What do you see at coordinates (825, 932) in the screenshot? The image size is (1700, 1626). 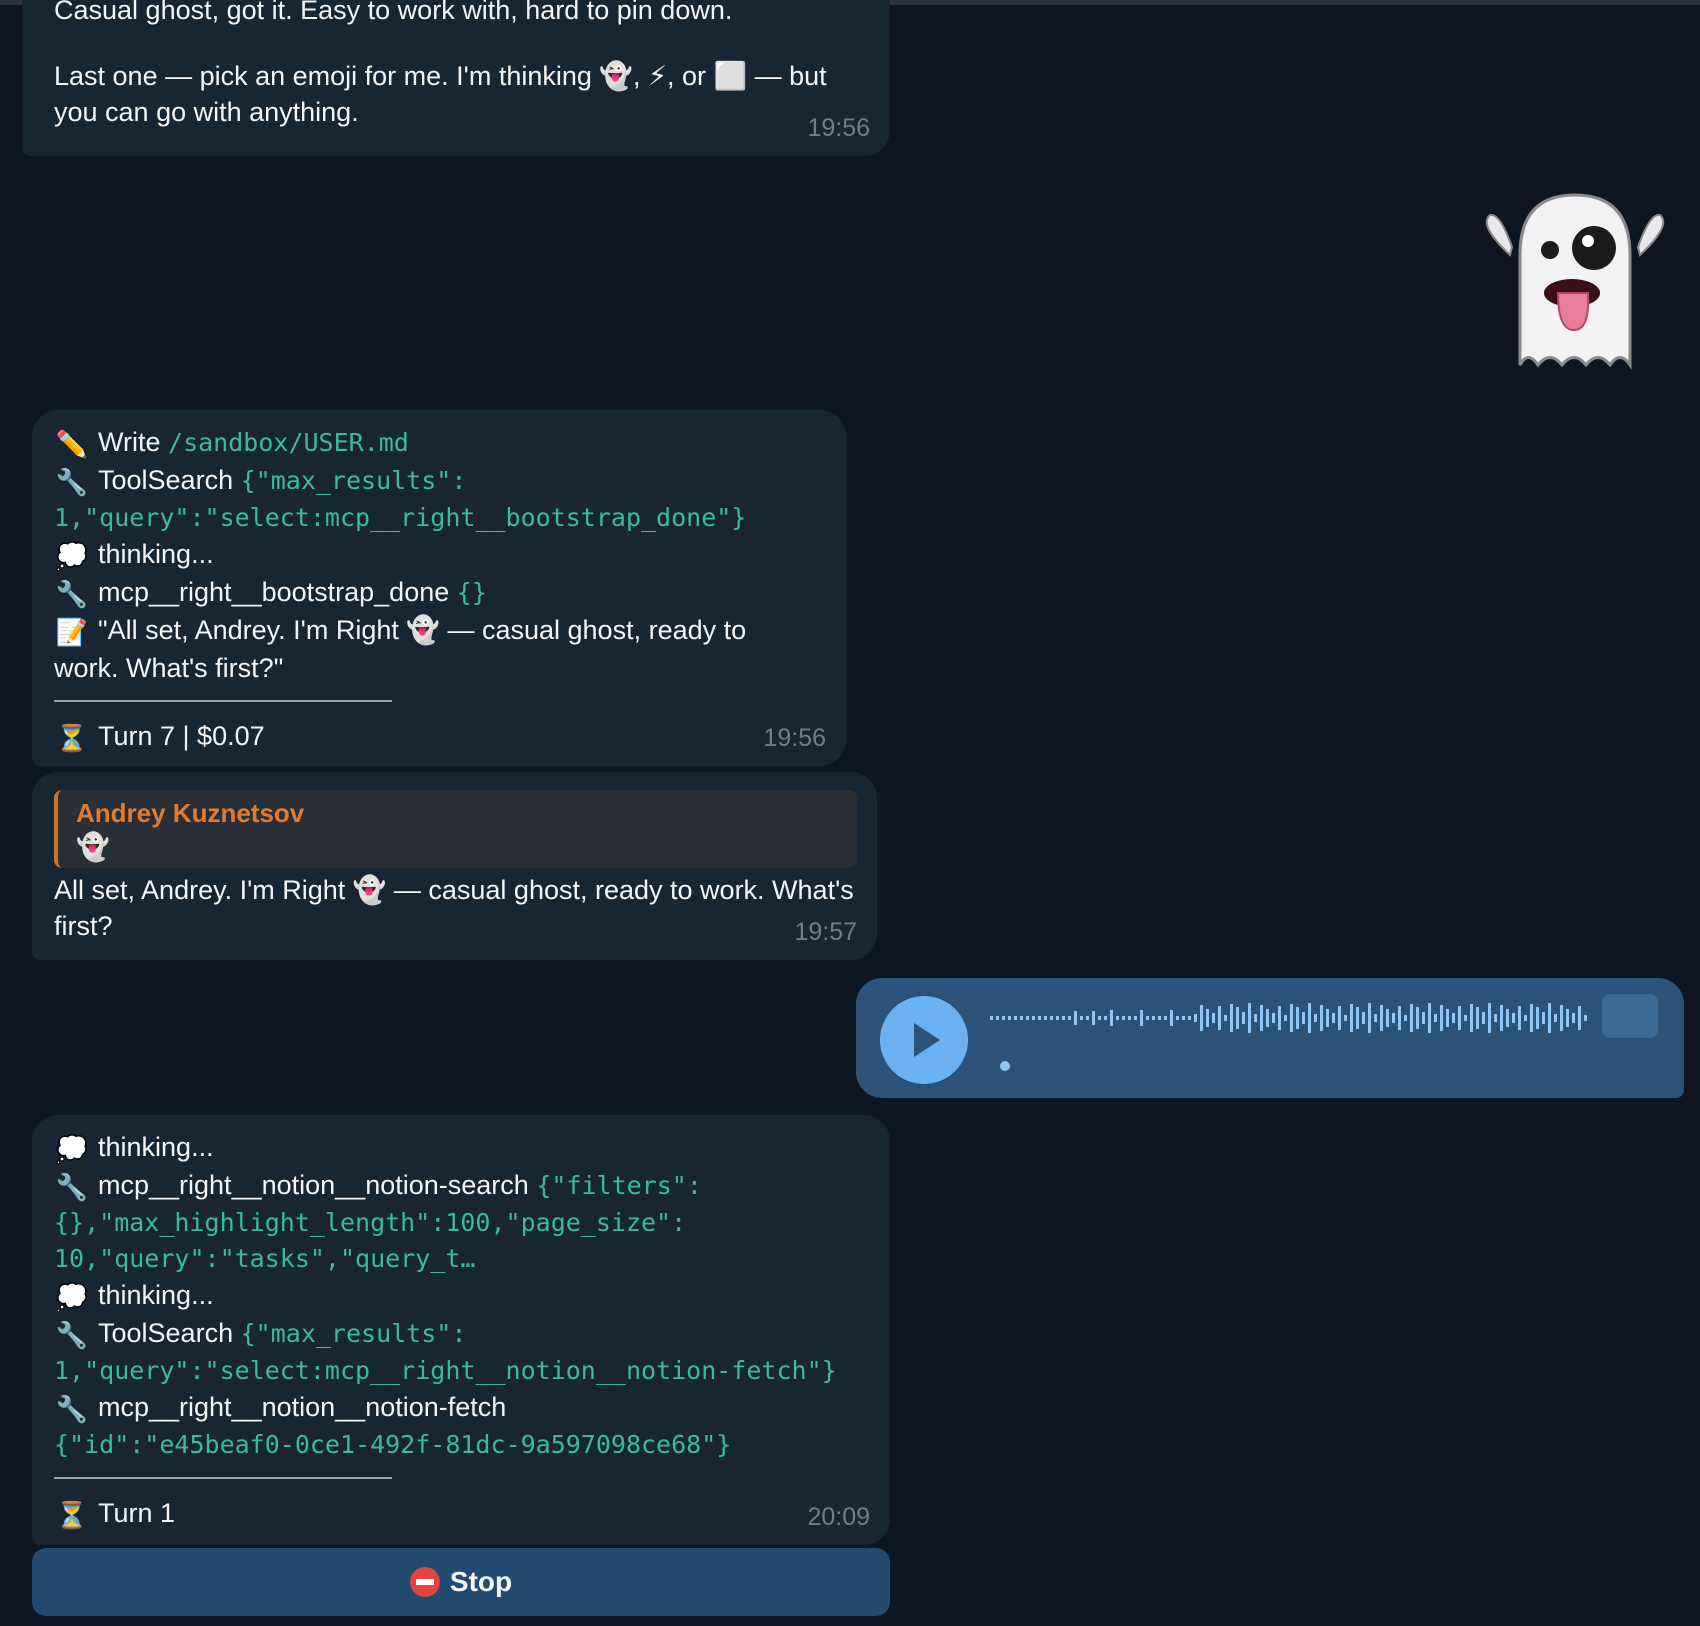 I see `message-time: 19:57` at bounding box center [825, 932].